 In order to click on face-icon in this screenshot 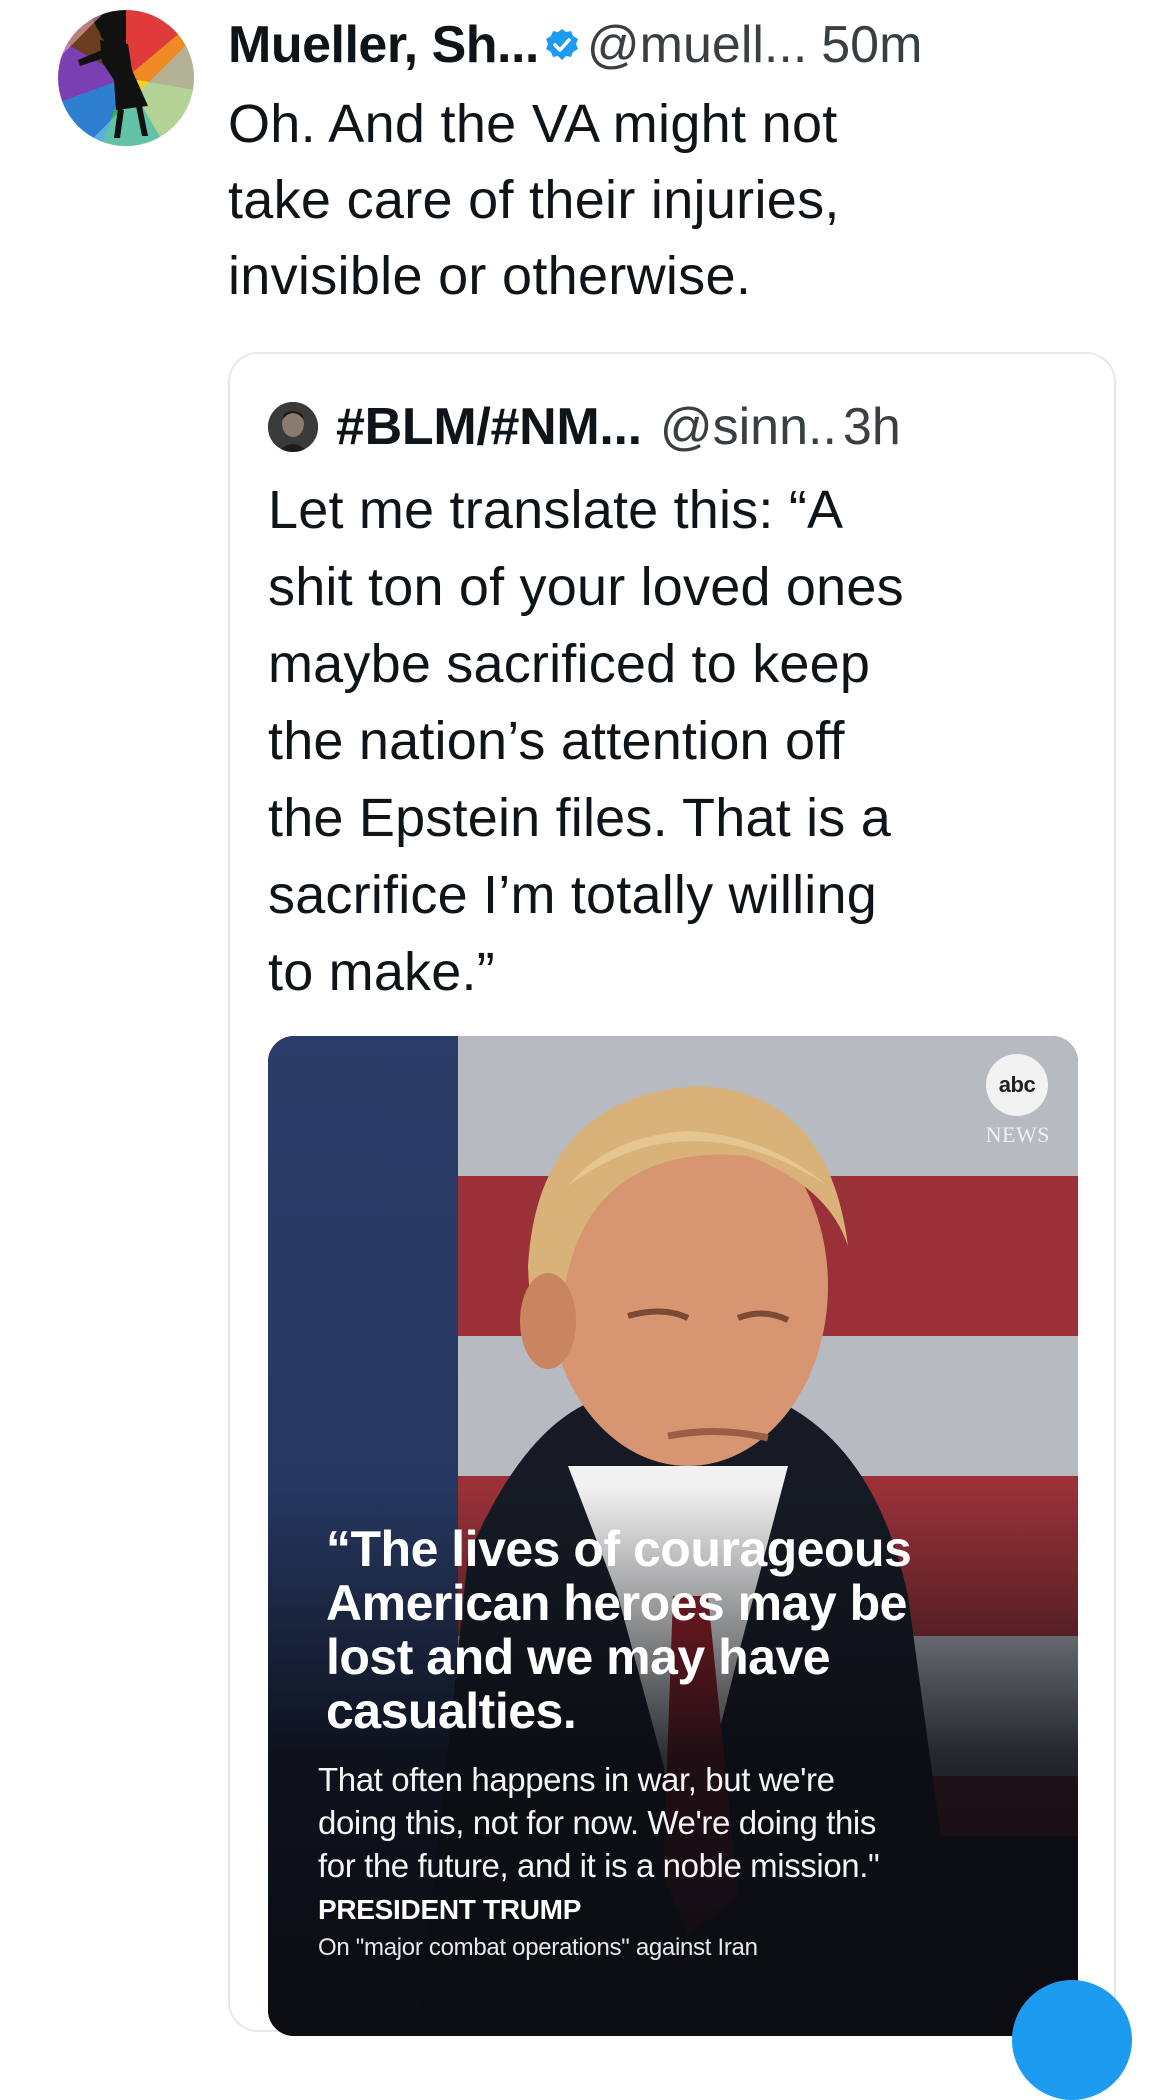, I will do `click(293, 427)`.